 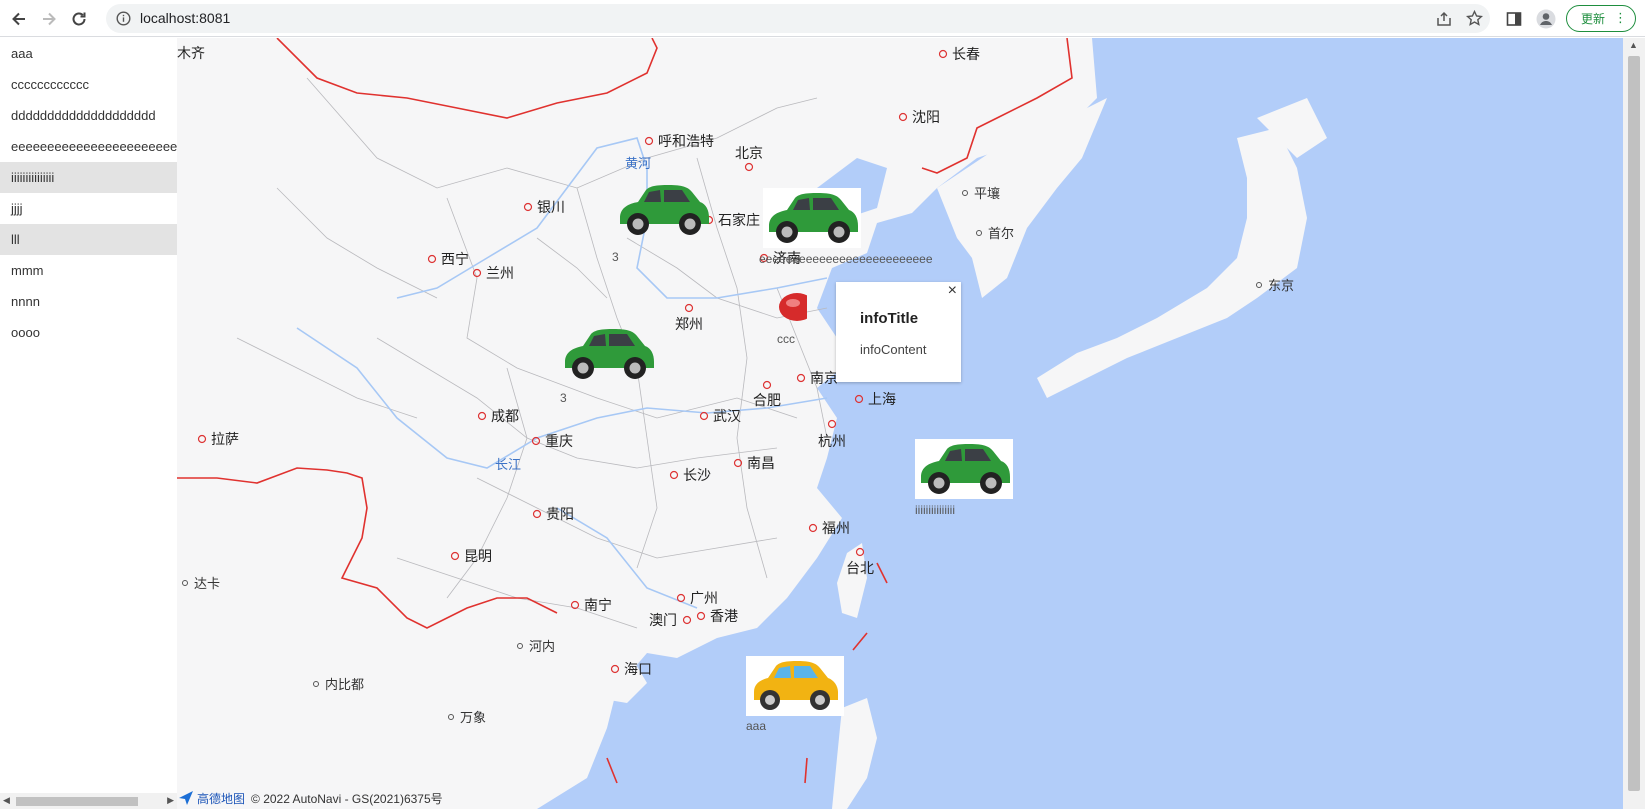 I want to click on city-label-daka: 达卡, so click(x=207, y=583).